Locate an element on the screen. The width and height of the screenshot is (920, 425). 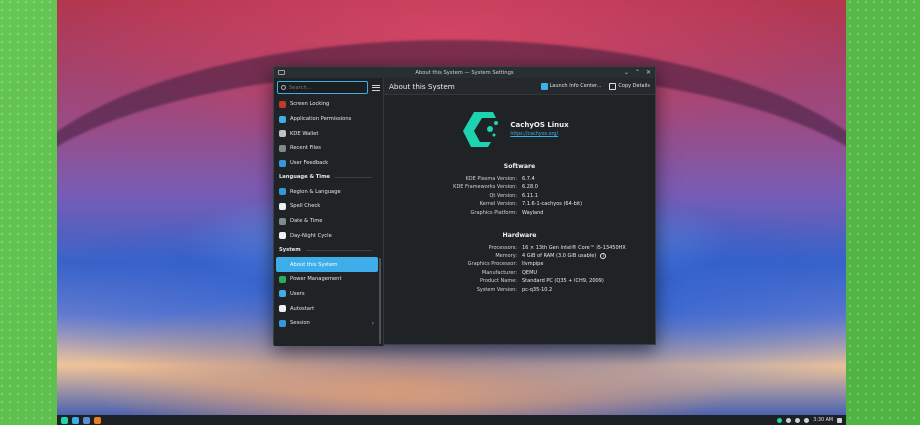
info-value: 6.7.4 is located at coordinates (588, 179).